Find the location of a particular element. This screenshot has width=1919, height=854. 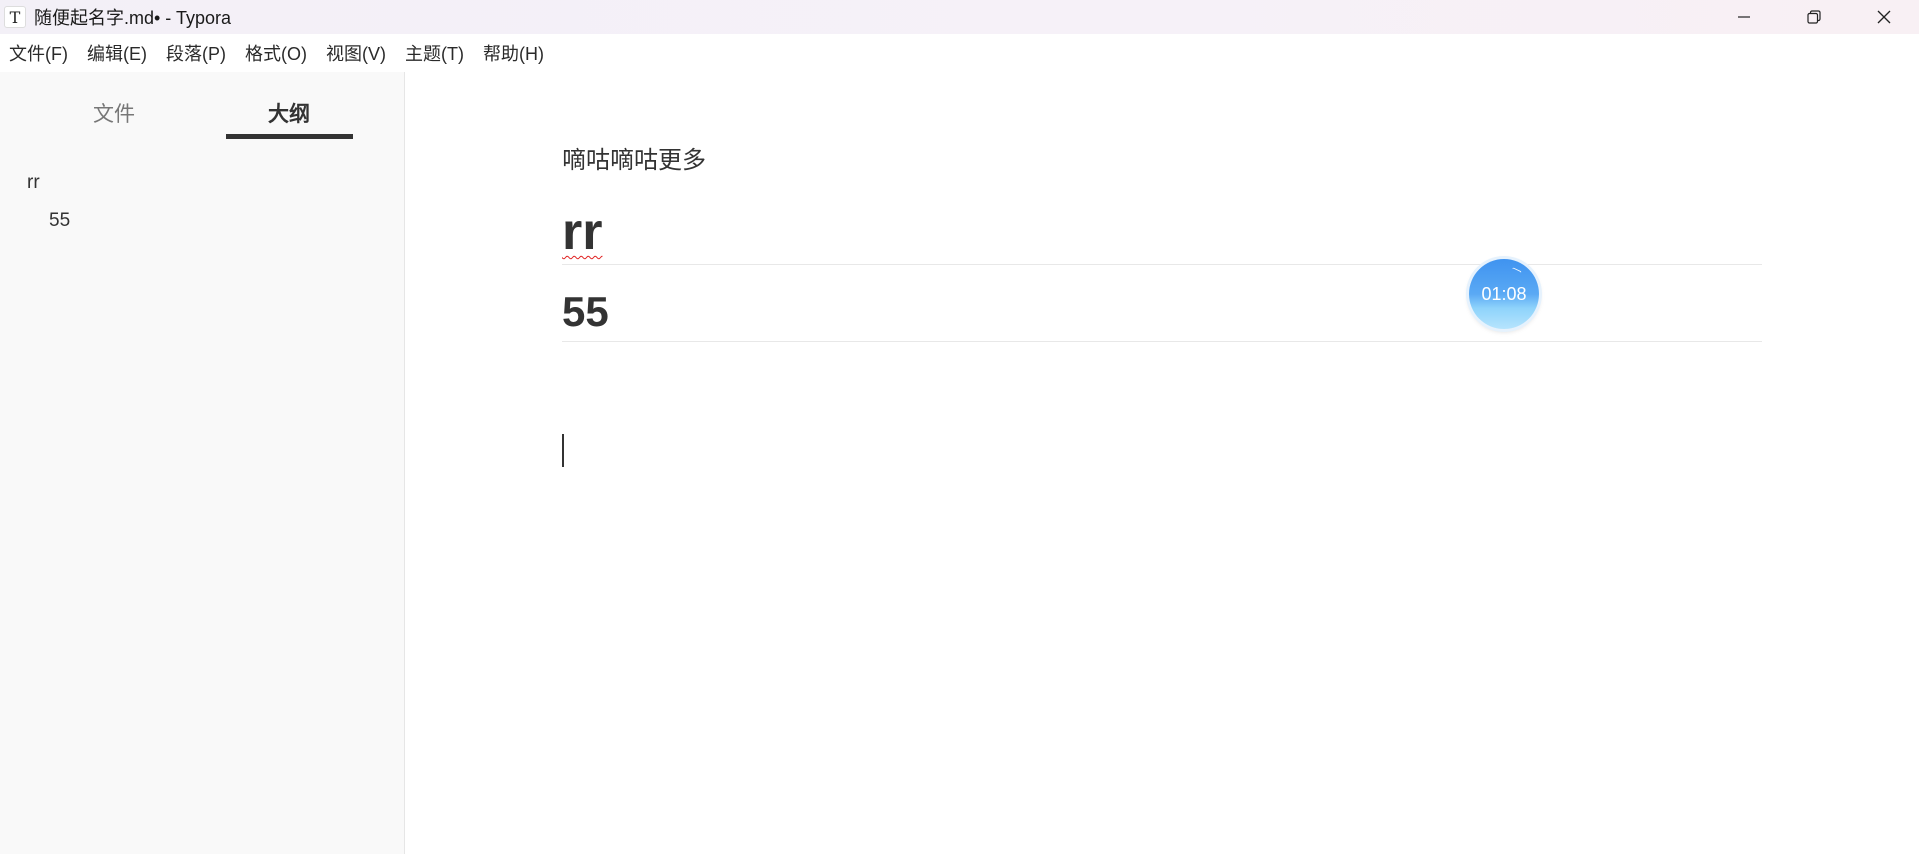

restore-icon is located at coordinates (1814, 17).